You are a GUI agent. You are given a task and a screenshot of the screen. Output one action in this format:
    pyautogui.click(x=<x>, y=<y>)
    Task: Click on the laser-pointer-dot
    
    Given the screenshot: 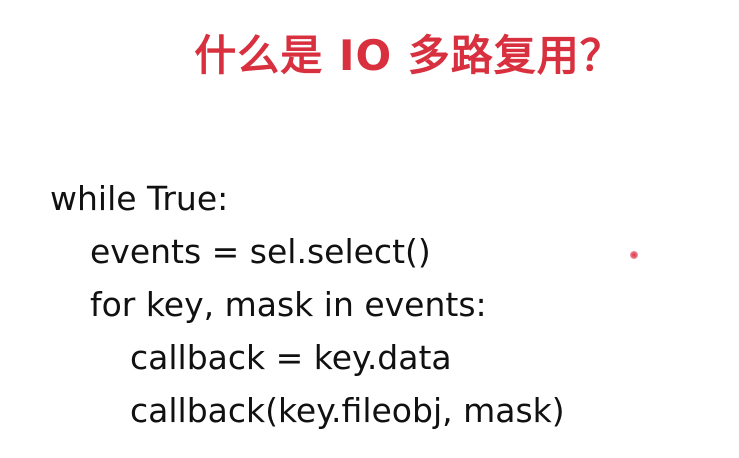 What is the action you would take?
    pyautogui.click(x=634, y=255)
    